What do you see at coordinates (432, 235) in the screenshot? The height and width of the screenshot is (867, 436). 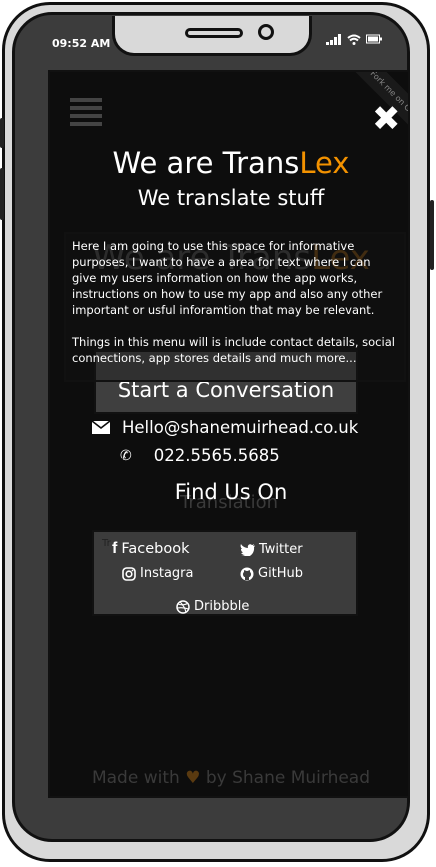 I see `side-button-power` at bounding box center [432, 235].